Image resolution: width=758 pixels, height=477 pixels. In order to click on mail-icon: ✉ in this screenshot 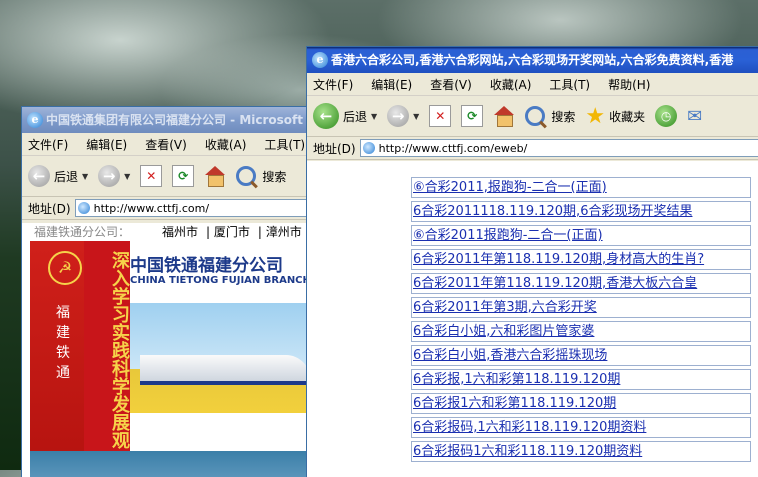, I will do `click(695, 116)`.